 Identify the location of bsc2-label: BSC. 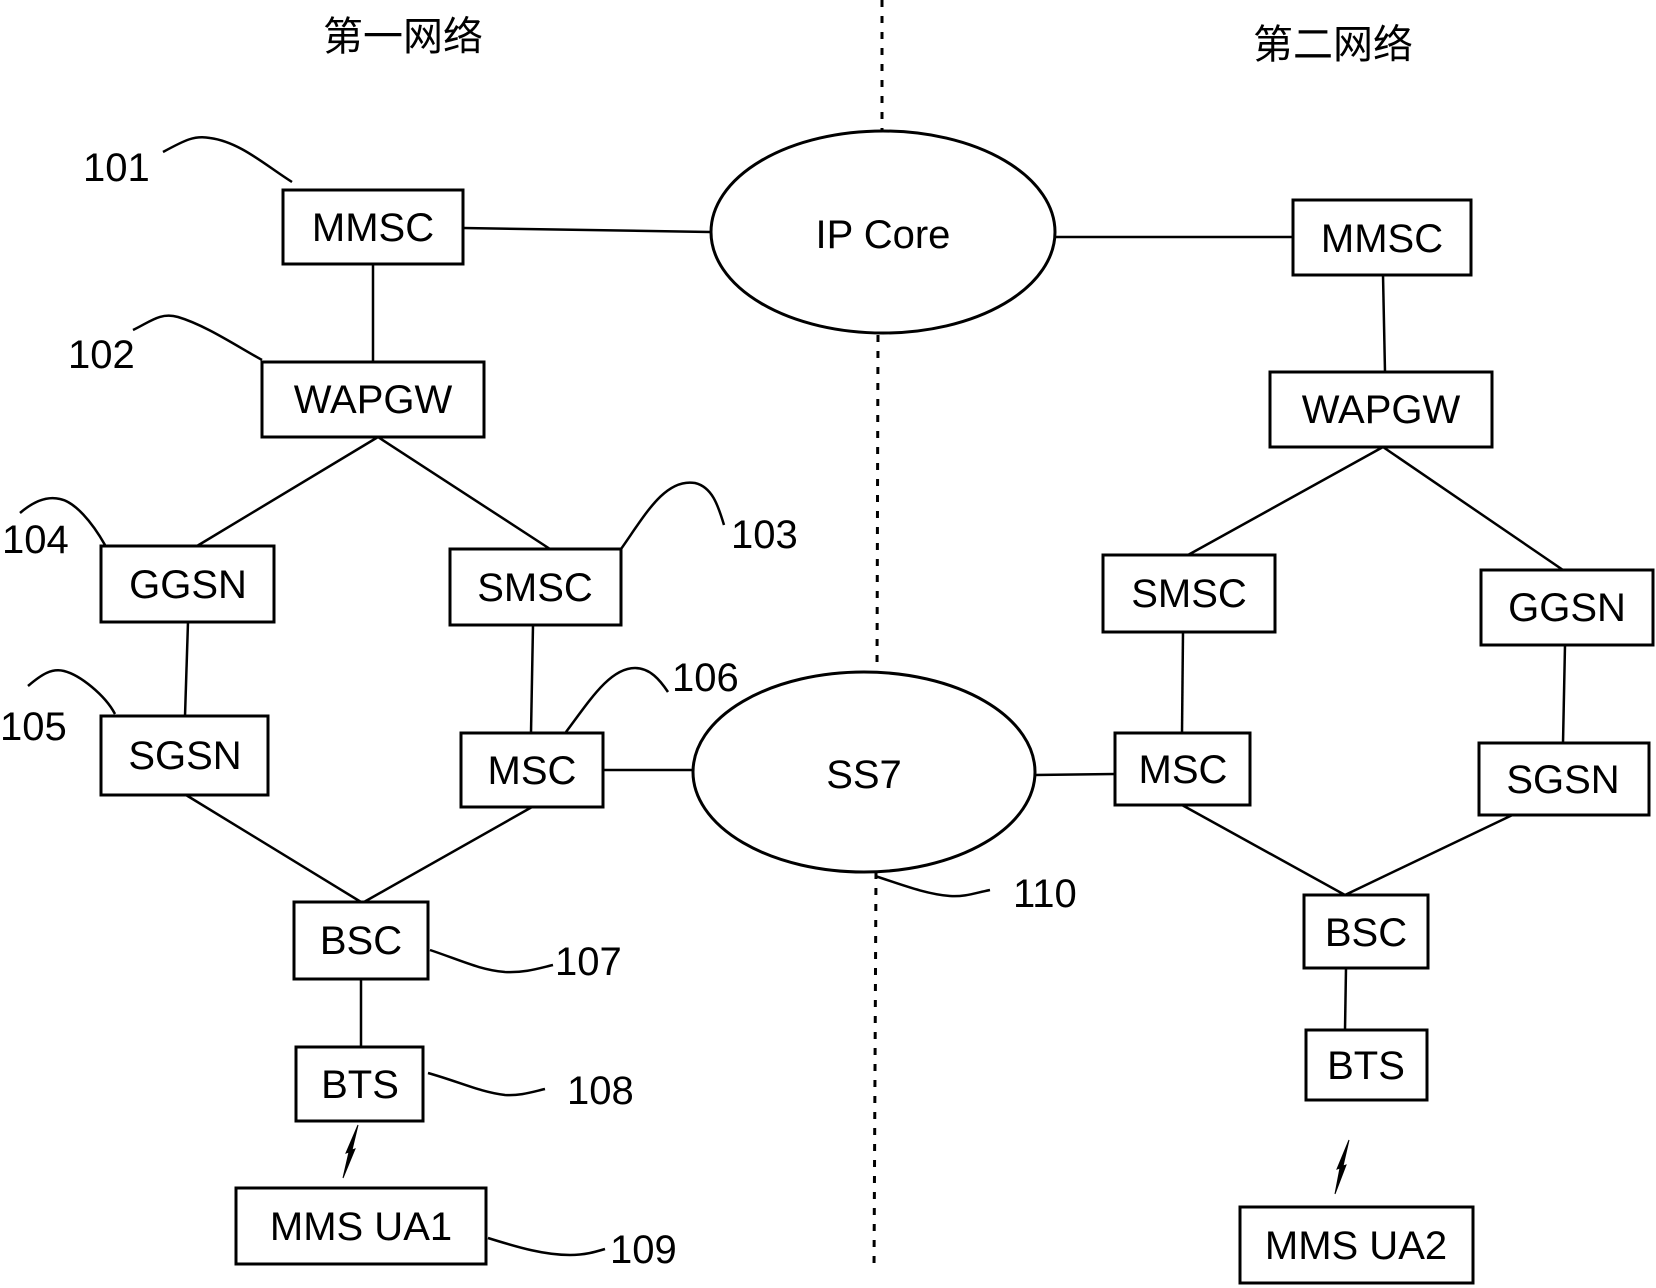
(1366, 933).